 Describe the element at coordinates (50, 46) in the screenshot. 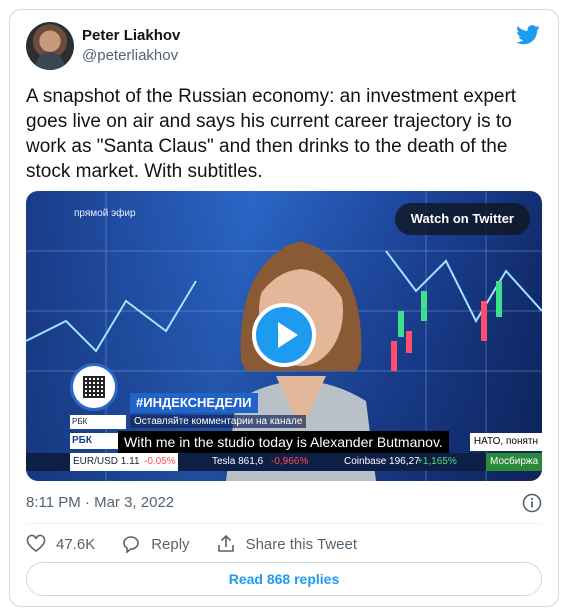

I see `avatar` at that location.